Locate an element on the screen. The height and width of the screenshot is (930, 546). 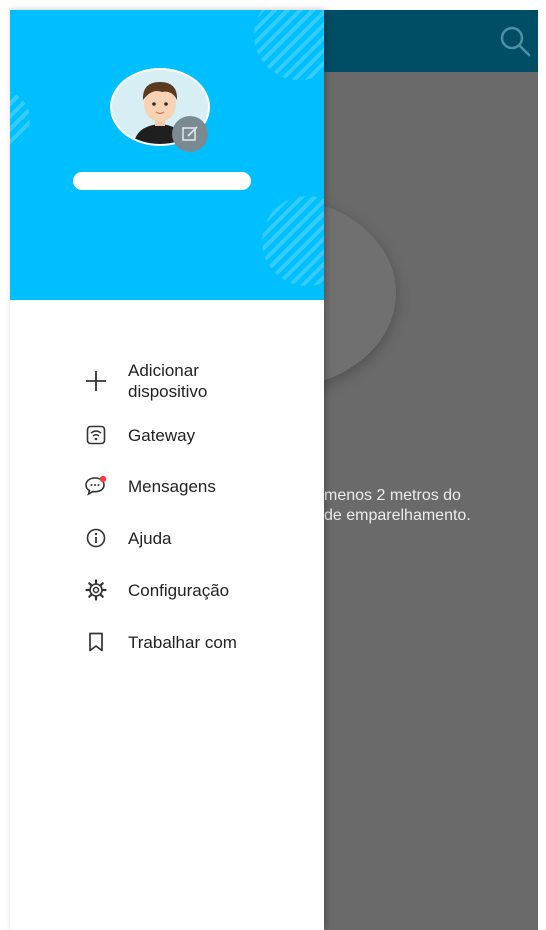
menu-item-help: Ajuda is located at coordinates (197, 538).